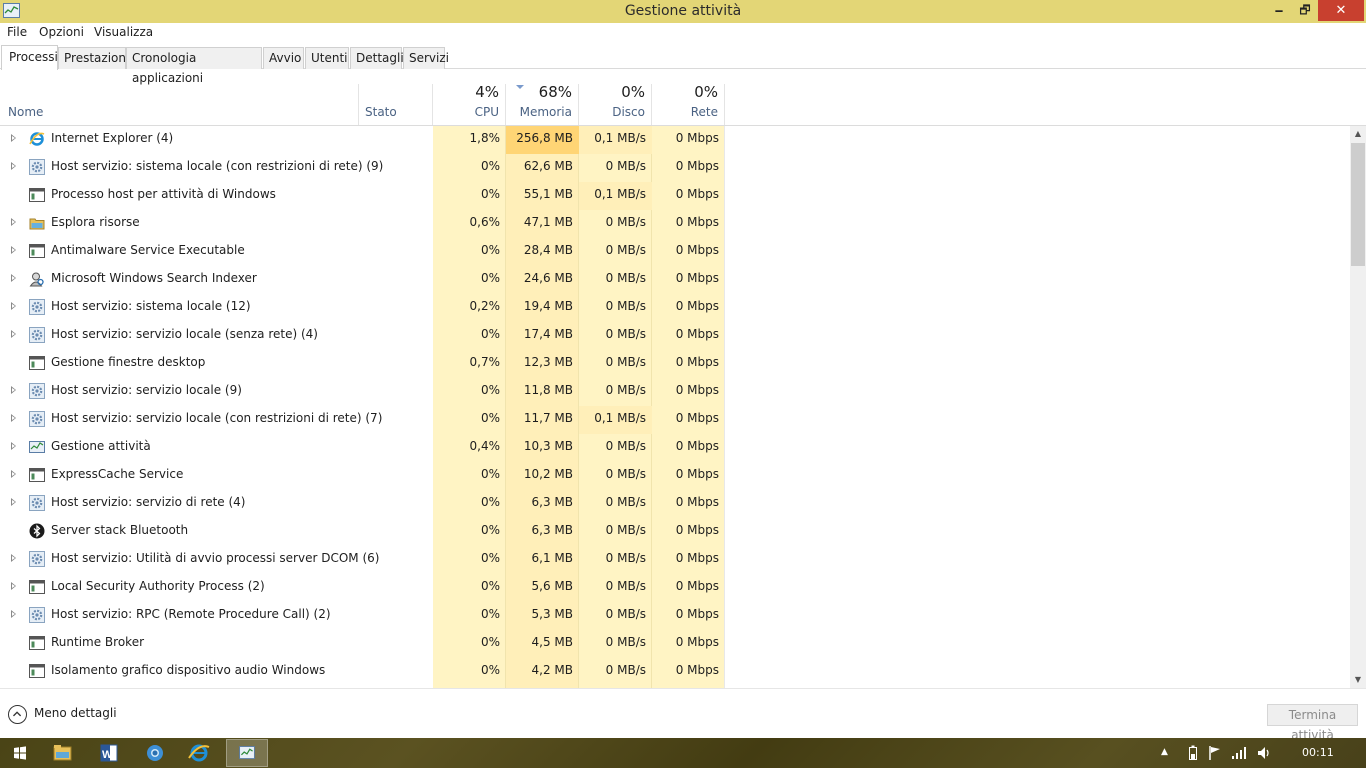  I want to click on menu-view: Visualizza, so click(123, 32).